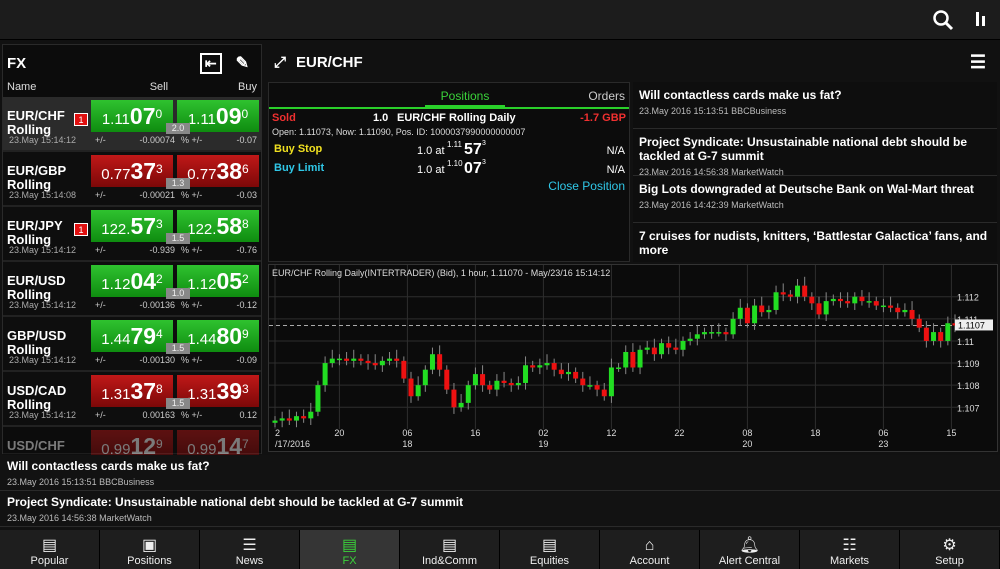  What do you see at coordinates (132, 281) in the screenshot?
I see `sell-button: 1.12 04 2` at bounding box center [132, 281].